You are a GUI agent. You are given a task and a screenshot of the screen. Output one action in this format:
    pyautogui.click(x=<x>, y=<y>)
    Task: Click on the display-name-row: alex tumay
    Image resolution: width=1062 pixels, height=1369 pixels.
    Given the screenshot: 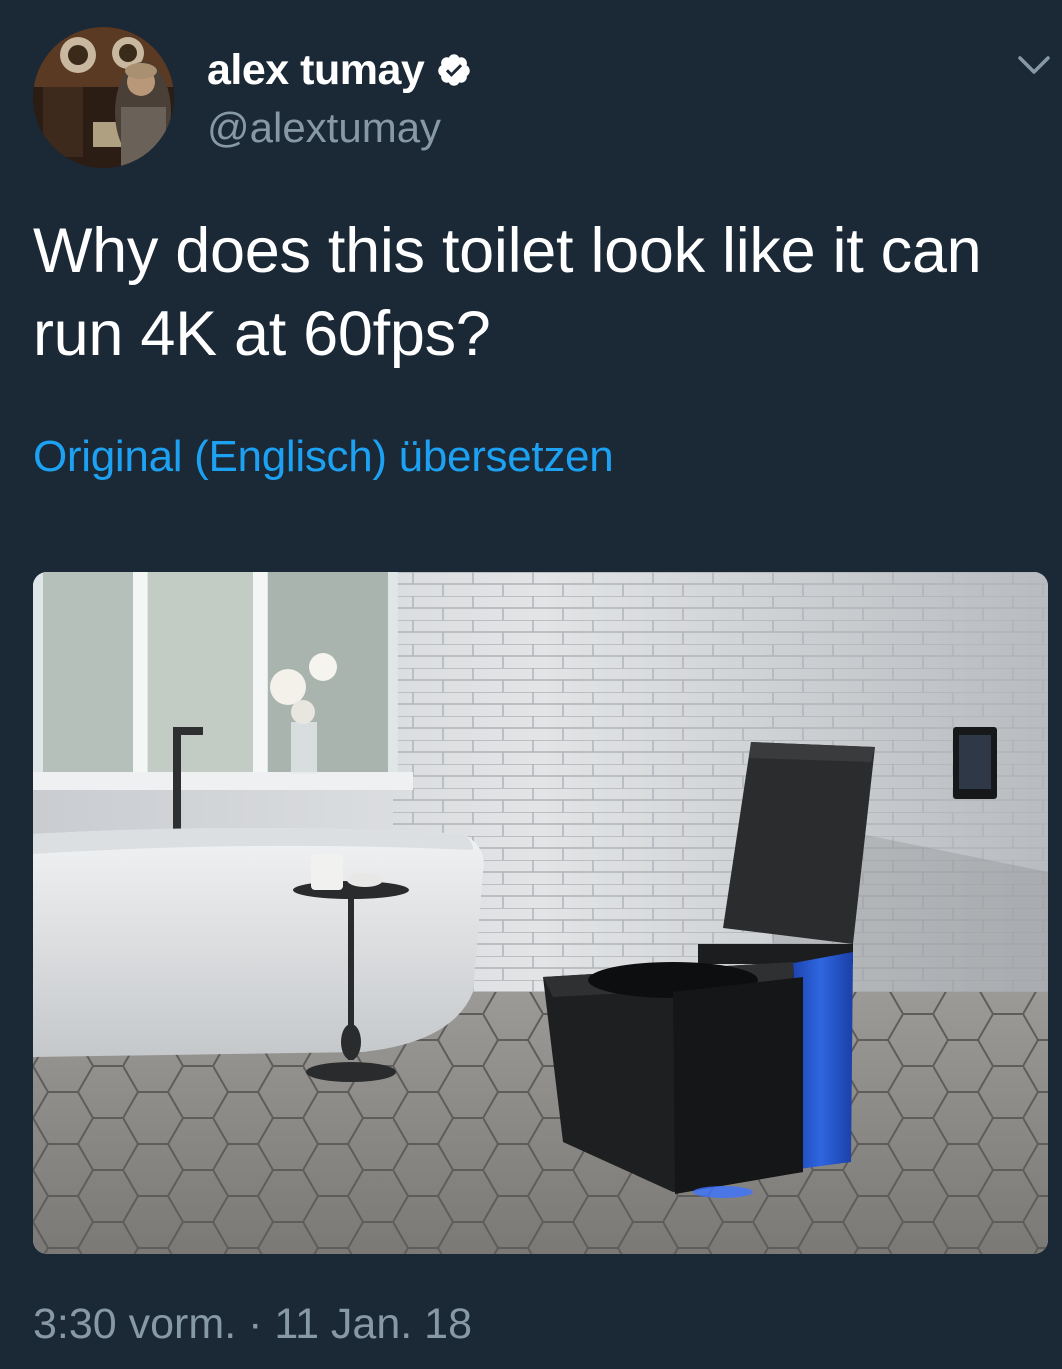 What is the action you would take?
    pyautogui.click(x=339, y=70)
    